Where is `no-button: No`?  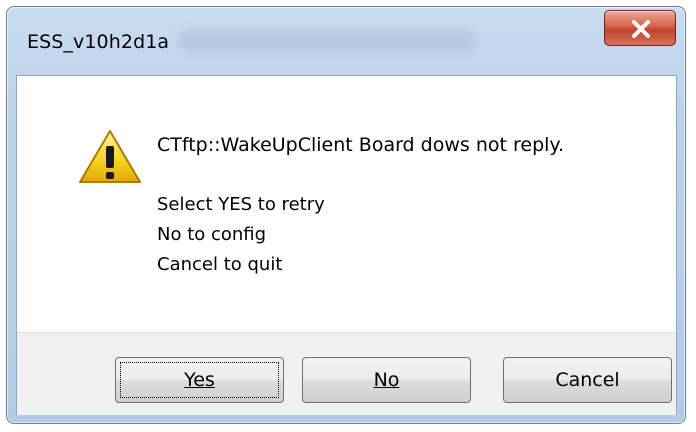
no-button: No is located at coordinates (386, 380).